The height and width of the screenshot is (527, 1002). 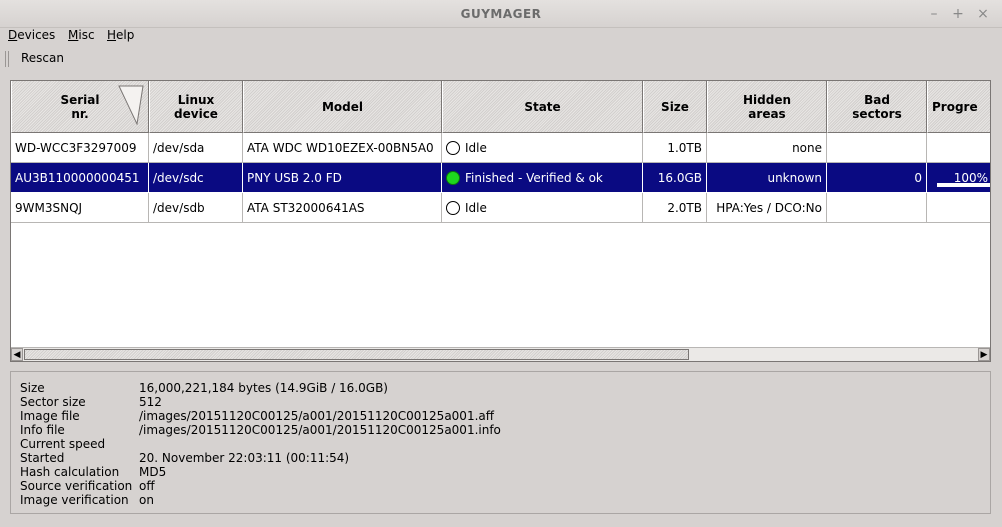 What do you see at coordinates (356, 354) in the screenshot?
I see `scrollbar-thumb` at bounding box center [356, 354].